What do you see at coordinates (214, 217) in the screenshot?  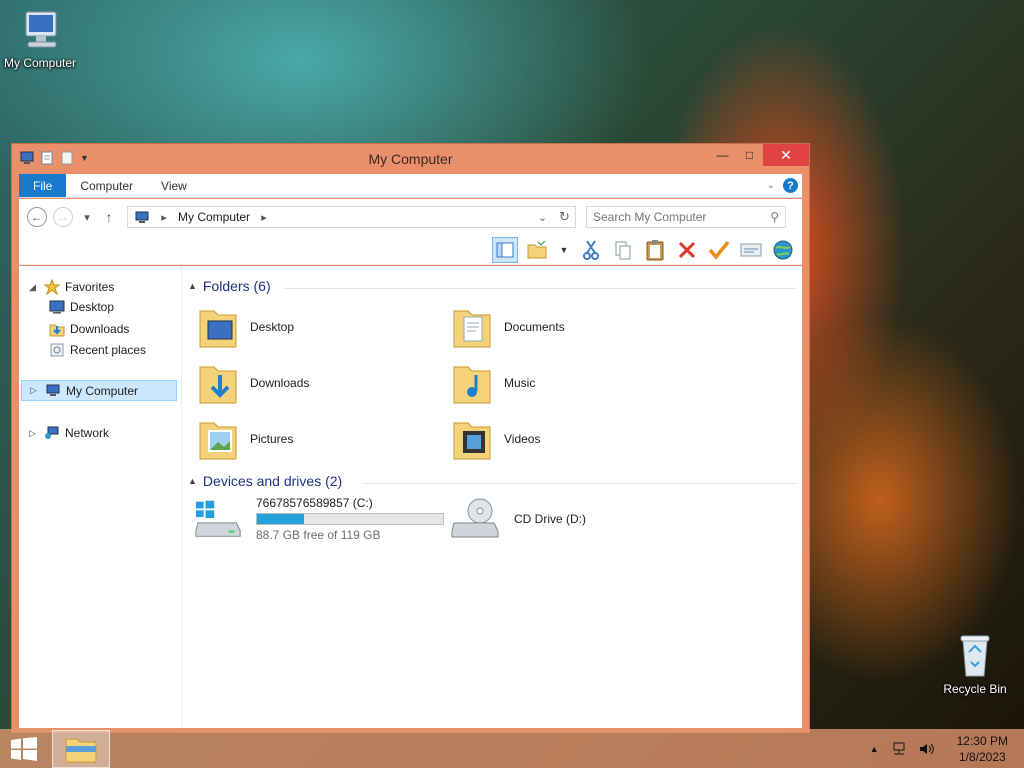 I see `breadcrumb-location: My Computer` at bounding box center [214, 217].